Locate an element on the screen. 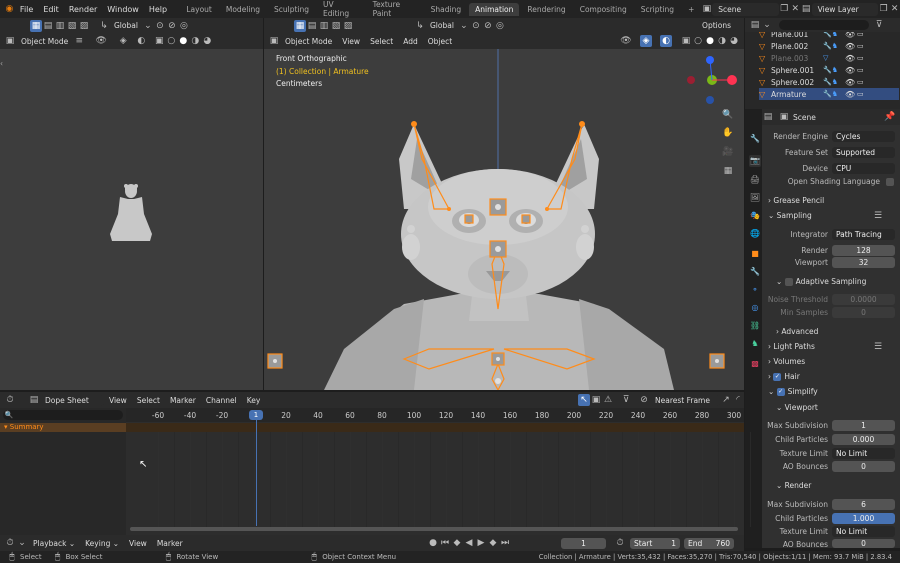 The image size is (900, 563). hair-section: › ✓ Hair is located at coordinates (784, 376).